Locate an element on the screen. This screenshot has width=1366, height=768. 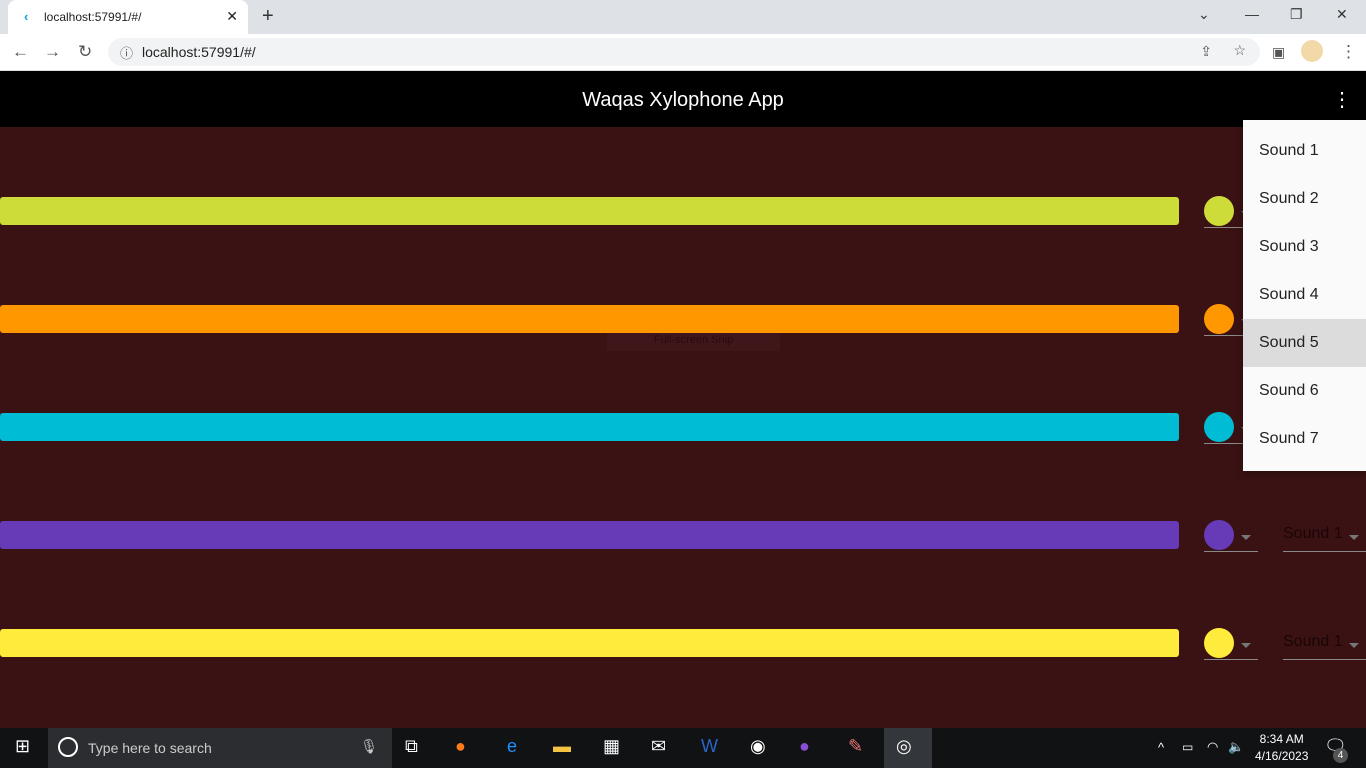
info-icon: ⓘ is located at coordinates (127, 53).